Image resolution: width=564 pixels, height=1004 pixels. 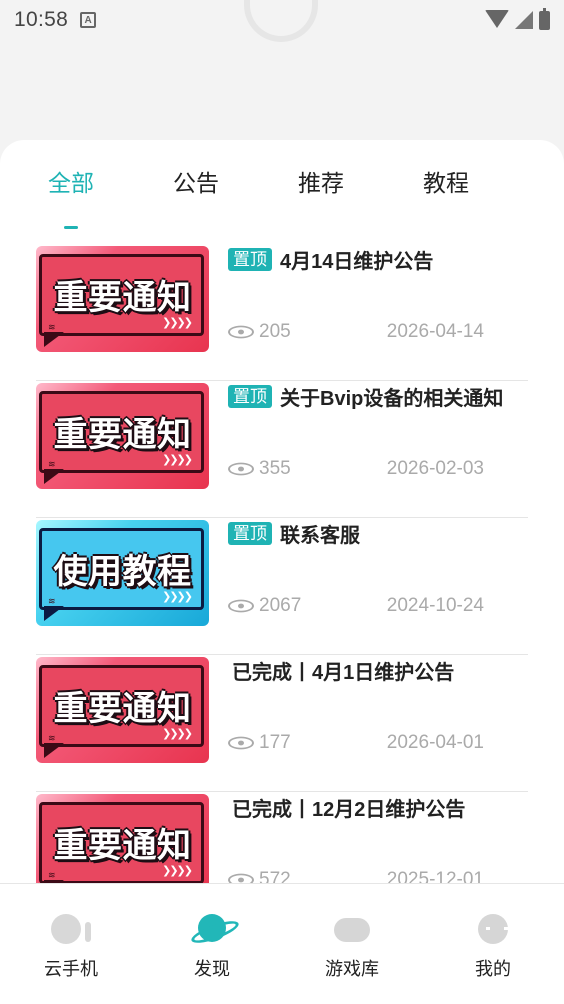 I want to click on profile-icon, so click(x=493, y=929).